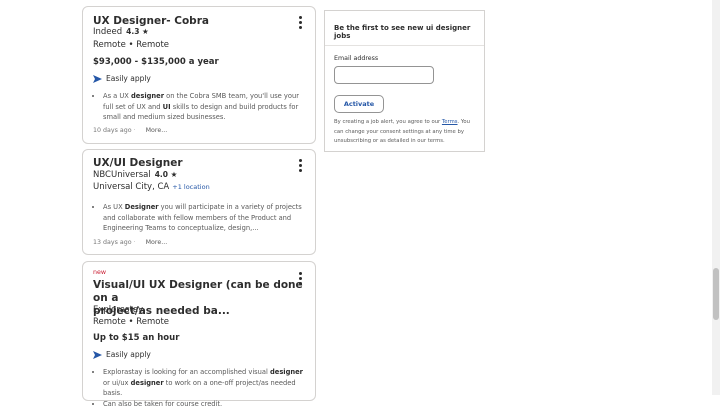 This screenshot has width=720, height=409. I want to click on company-label: Indeed, so click(108, 32).